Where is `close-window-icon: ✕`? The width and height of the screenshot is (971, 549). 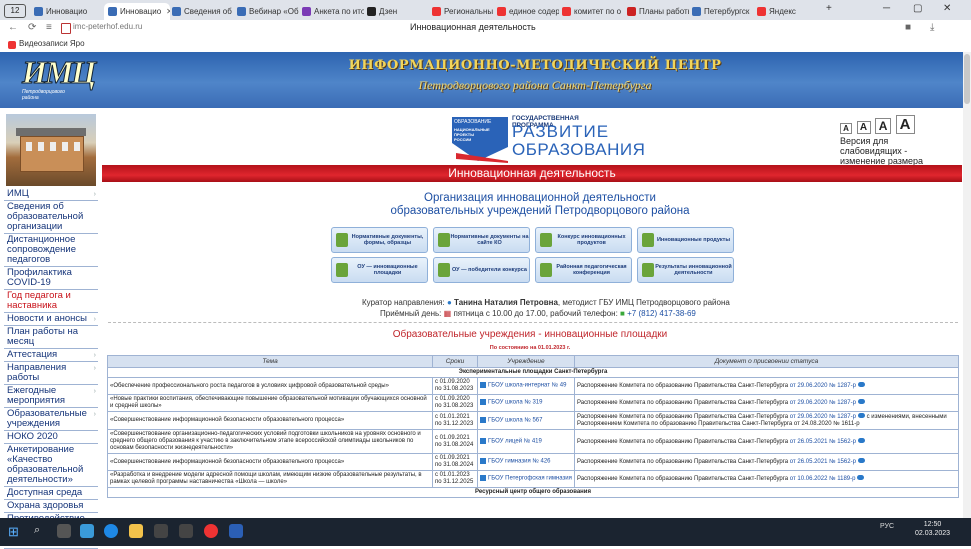 close-window-icon: ✕ is located at coordinates (947, 8).